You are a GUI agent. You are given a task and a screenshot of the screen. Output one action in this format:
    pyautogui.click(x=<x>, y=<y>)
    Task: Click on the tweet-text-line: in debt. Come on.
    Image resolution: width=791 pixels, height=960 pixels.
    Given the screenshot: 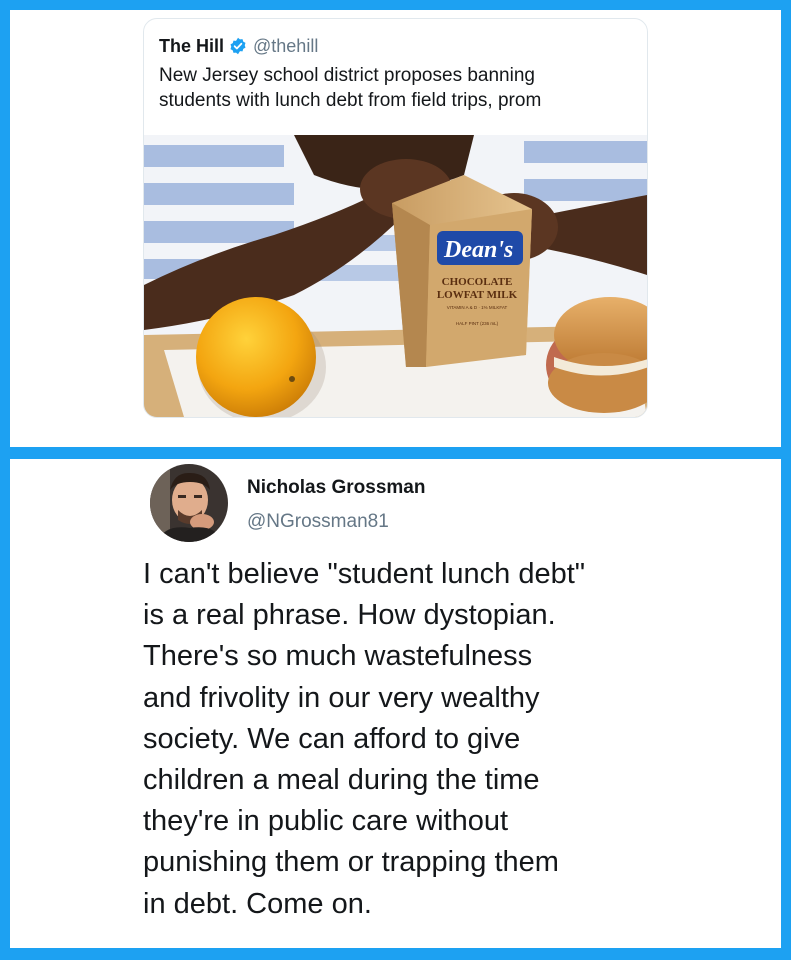 What is the action you would take?
    pyautogui.click(x=257, y=903)
    